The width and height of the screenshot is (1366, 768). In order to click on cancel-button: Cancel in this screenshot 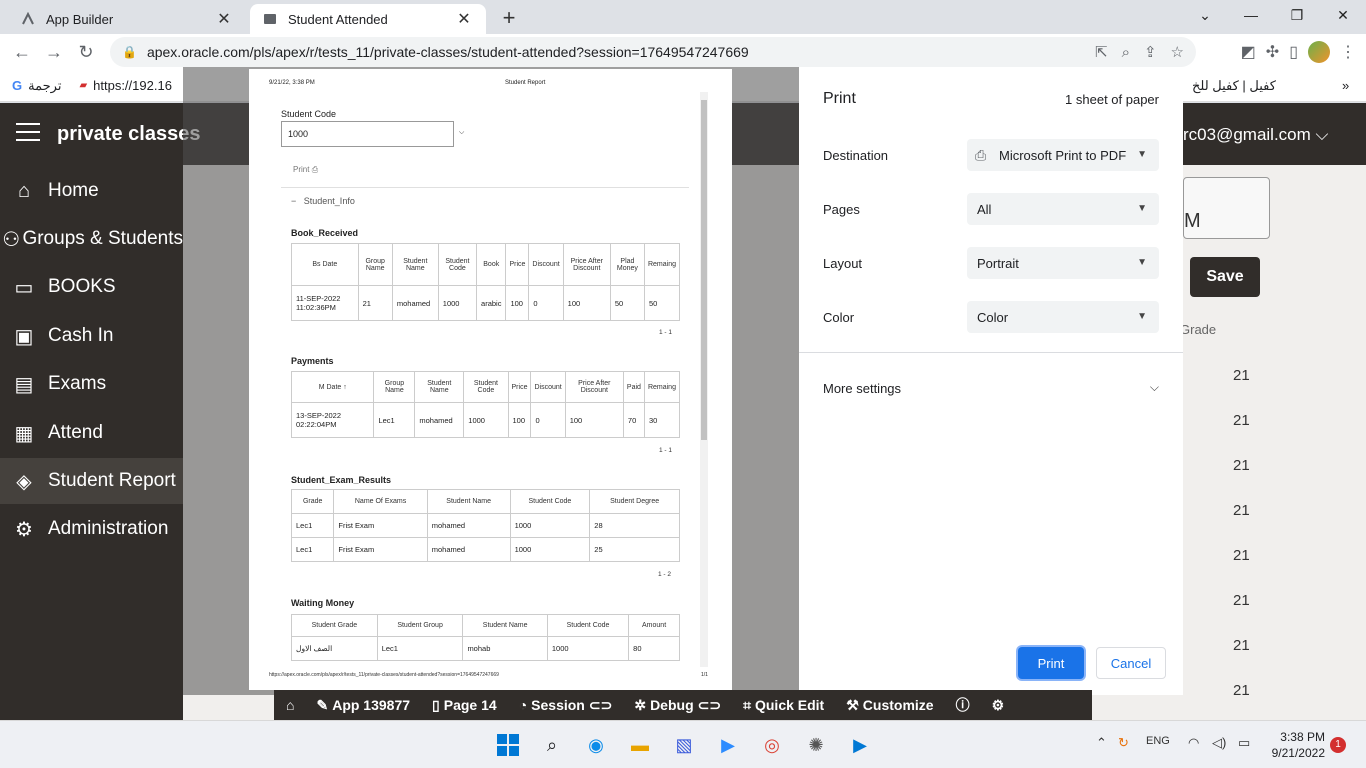, I will do `click(1131, 663)`.